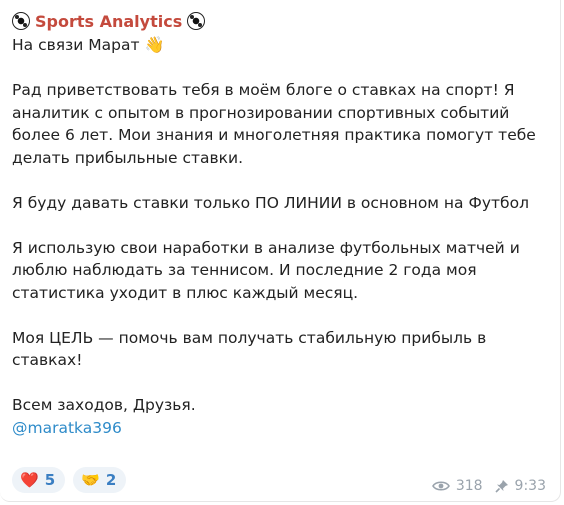  What do you see at coordinates (530, 486) in the screenshot?
I see `message-time: 9:33` at bounding box center [530, 486].